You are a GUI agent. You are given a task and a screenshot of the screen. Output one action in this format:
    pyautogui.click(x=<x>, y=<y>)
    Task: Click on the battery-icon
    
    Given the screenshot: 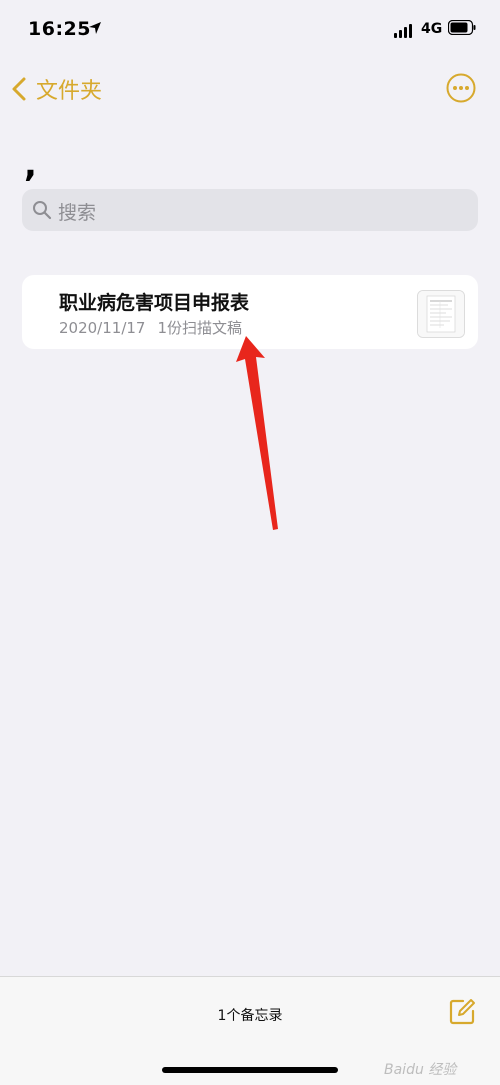 What is the action you would take?
    pyautogui.click(x=462, y=27)
    